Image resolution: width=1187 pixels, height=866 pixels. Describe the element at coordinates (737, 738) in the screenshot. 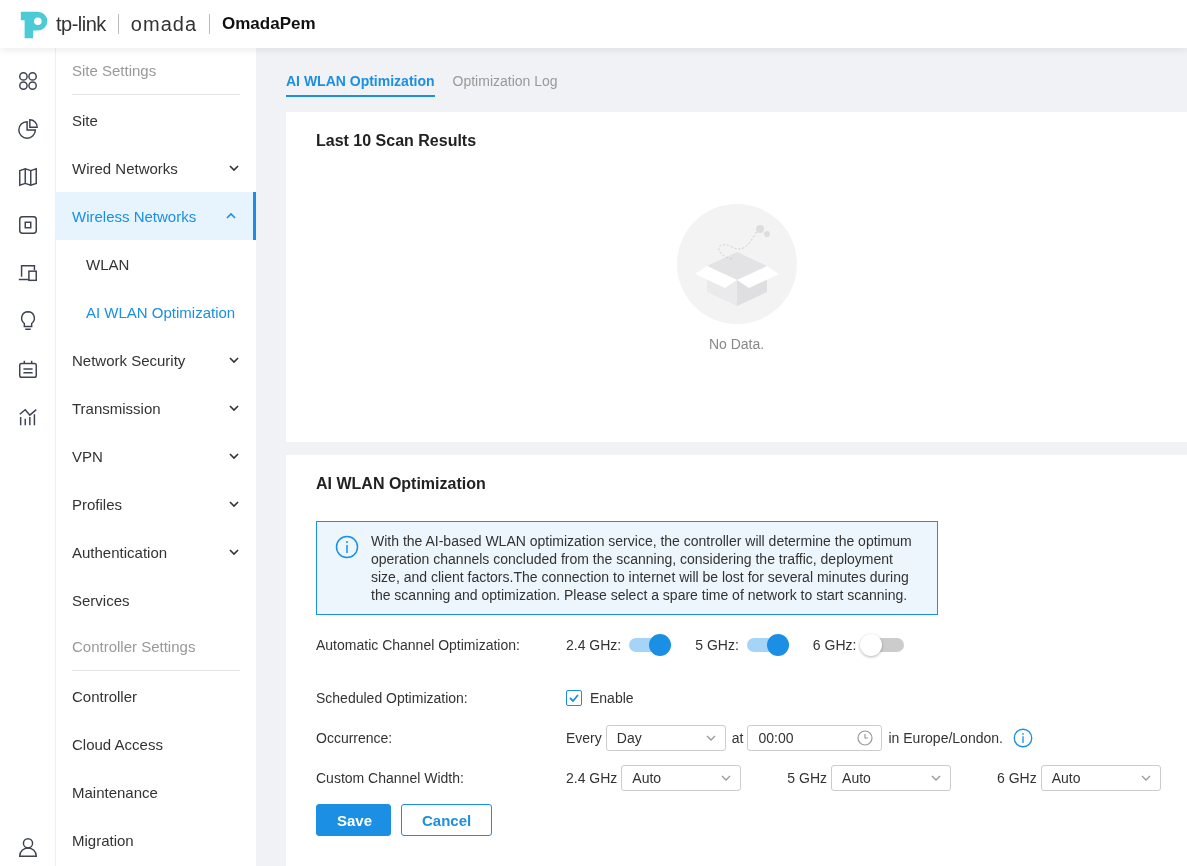

I see `at-label: at` at that location.